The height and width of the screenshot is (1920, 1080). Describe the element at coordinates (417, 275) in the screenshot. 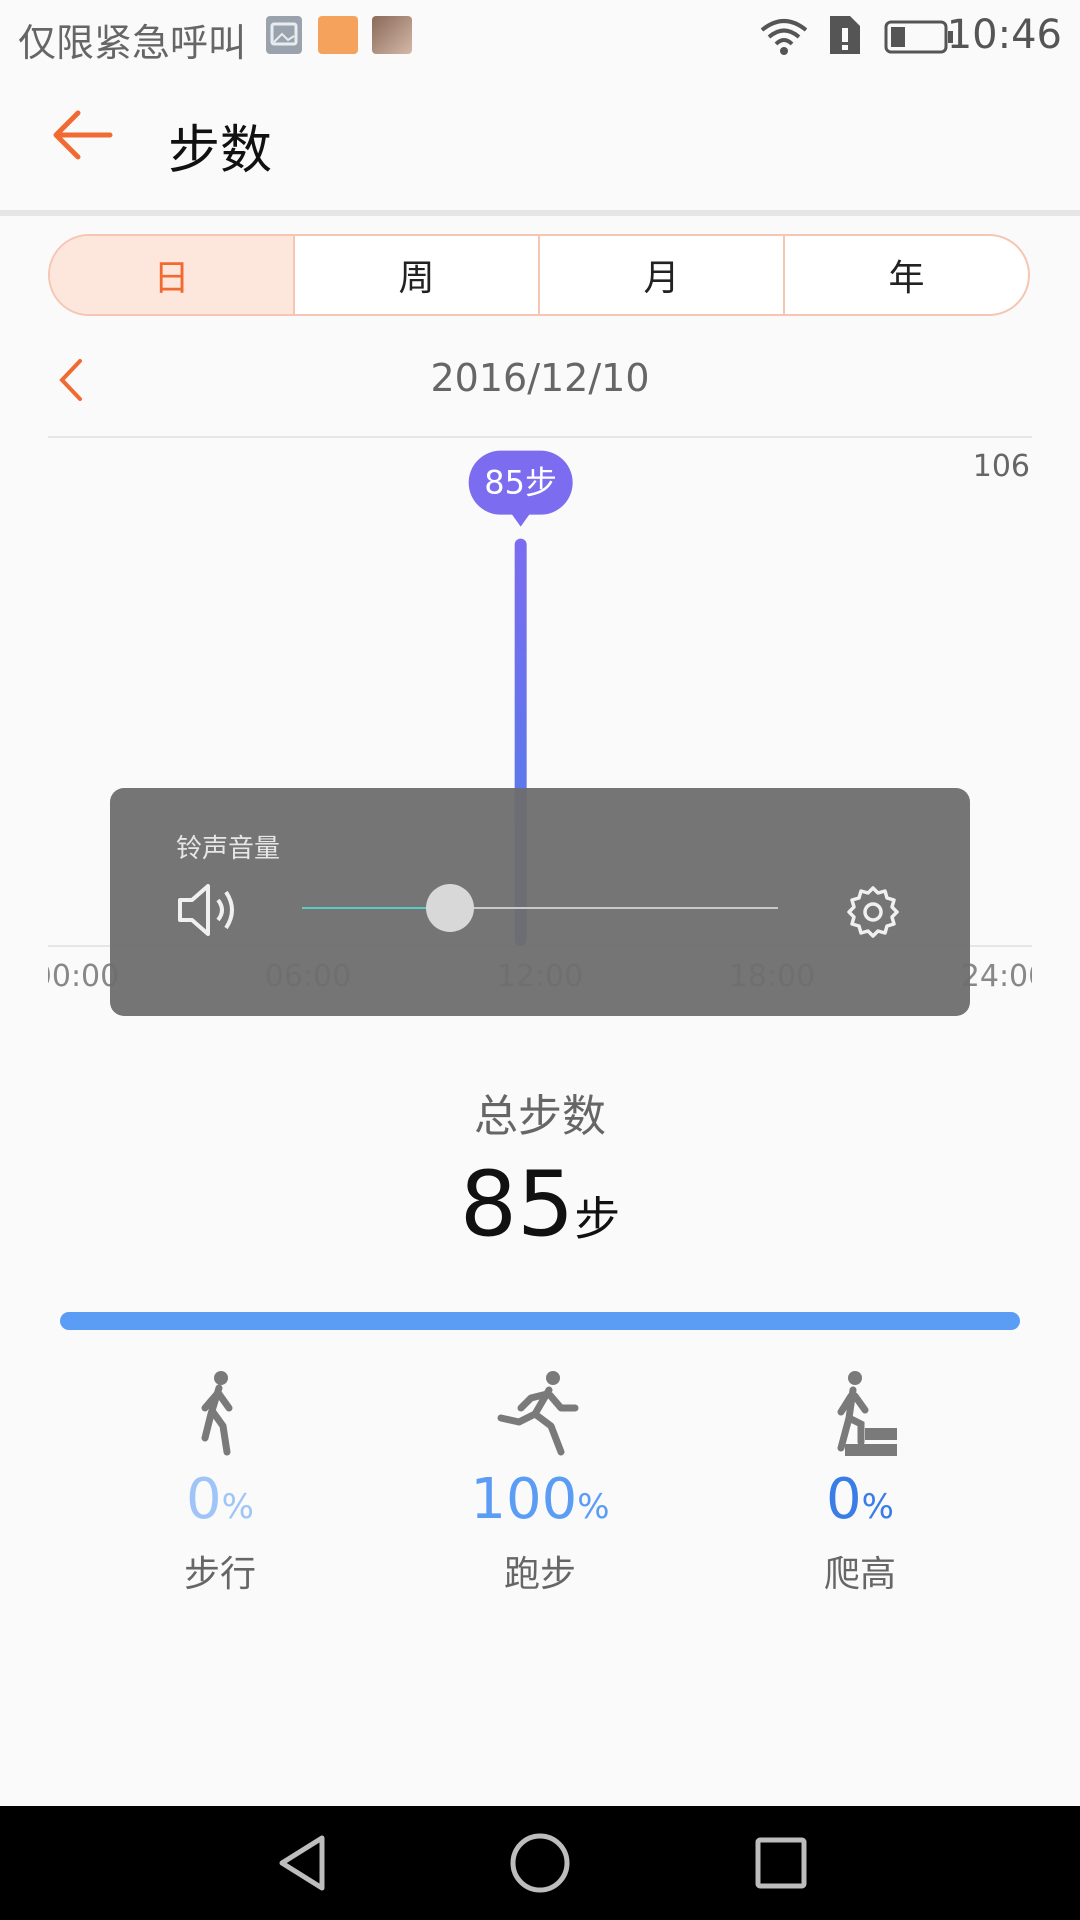

I see `tab-week: 周` at that location.